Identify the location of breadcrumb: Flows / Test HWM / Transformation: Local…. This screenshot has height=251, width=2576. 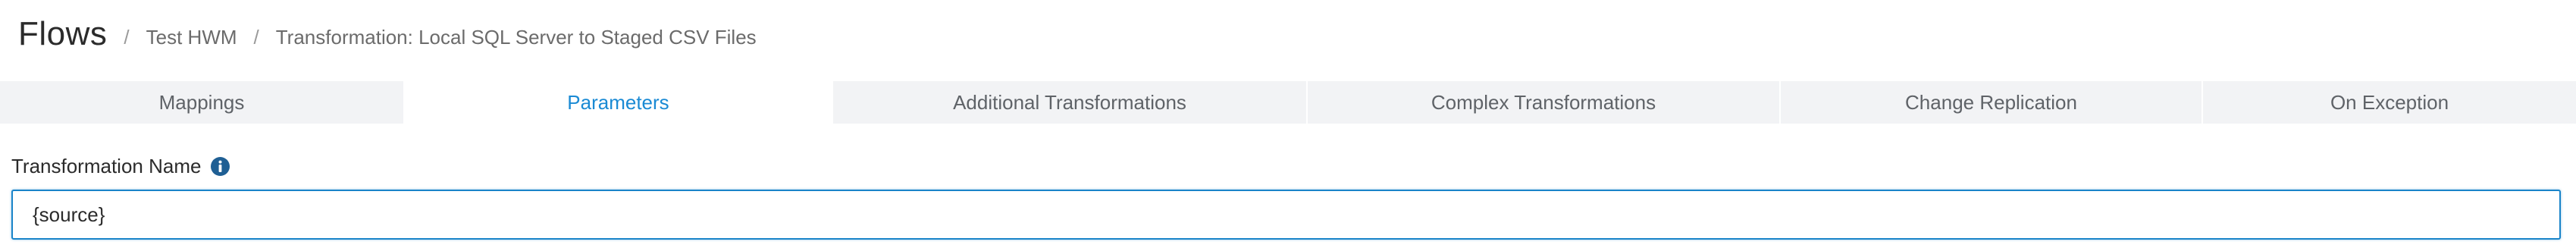
(387, 34).